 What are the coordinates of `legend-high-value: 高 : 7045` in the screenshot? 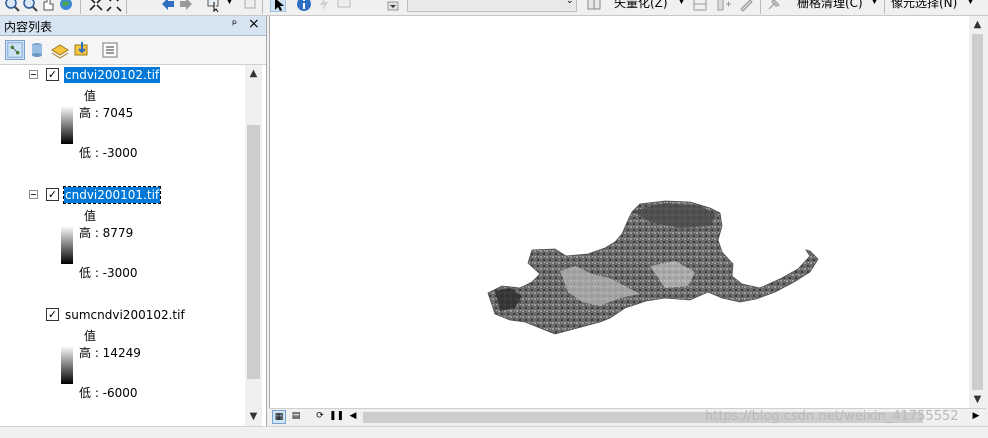 It's located at (106, 113).